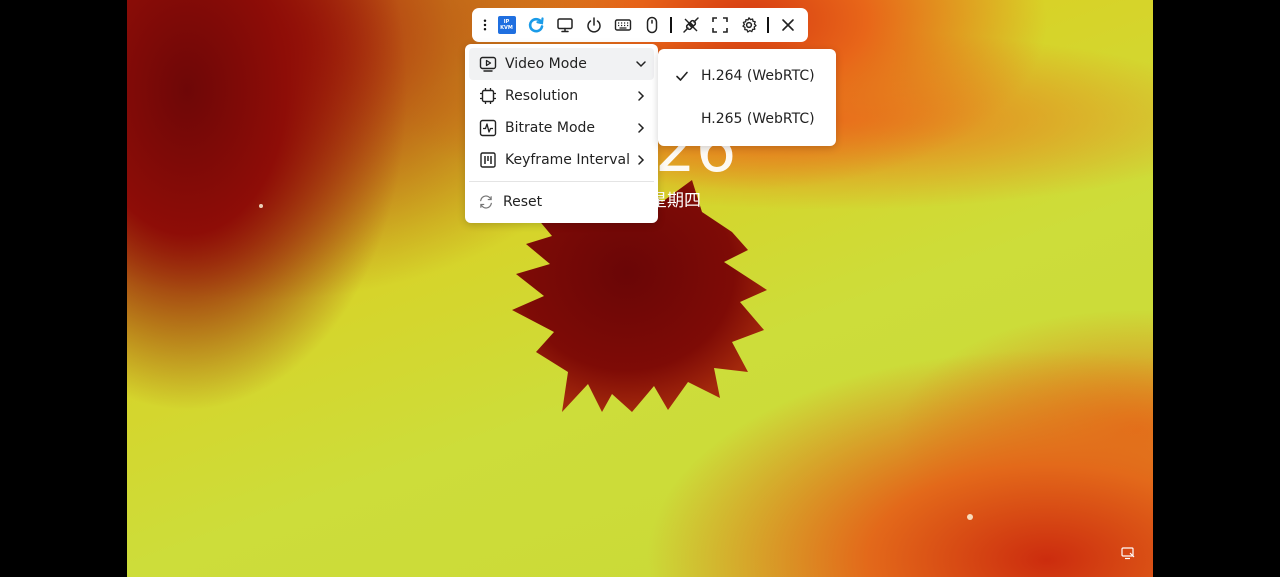 The image size is (1280, 577). I want to click on video-mode-submenu: H.264 (WebRTC) H.265 (WebRTC), so click(747, 97).